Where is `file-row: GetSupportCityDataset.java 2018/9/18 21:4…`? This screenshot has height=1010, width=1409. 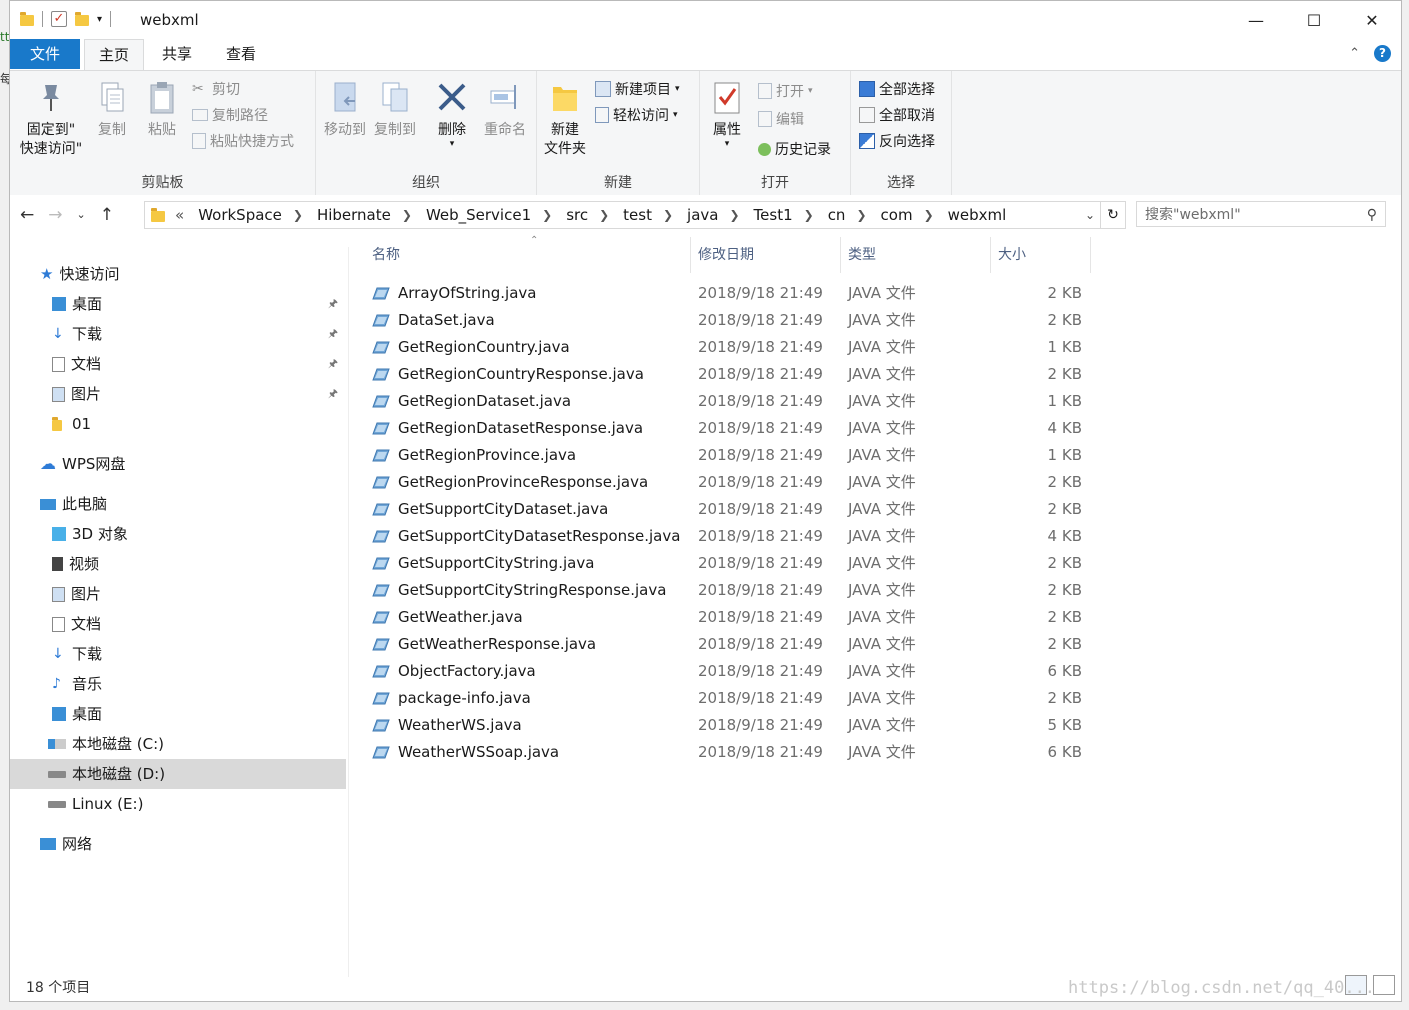 file-row: GetSupportCityDataset.java 2018/9/18 21:4… is located at coordinates (732, 509).